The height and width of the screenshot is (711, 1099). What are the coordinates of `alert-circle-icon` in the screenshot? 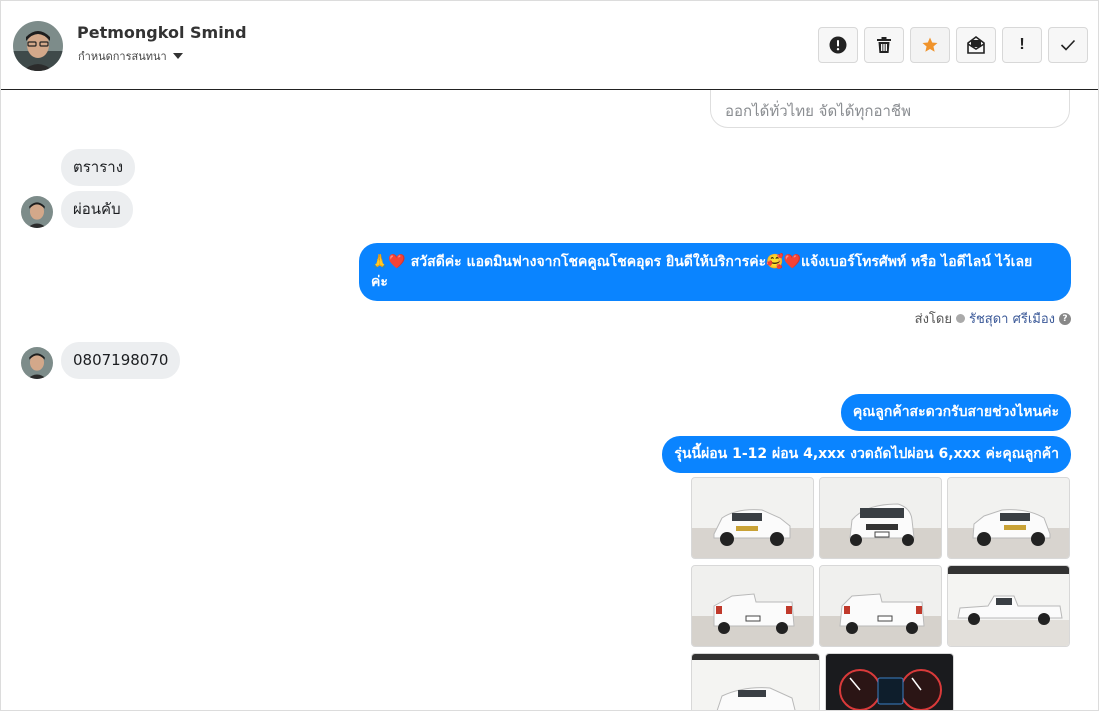 It's located at (838, 45).